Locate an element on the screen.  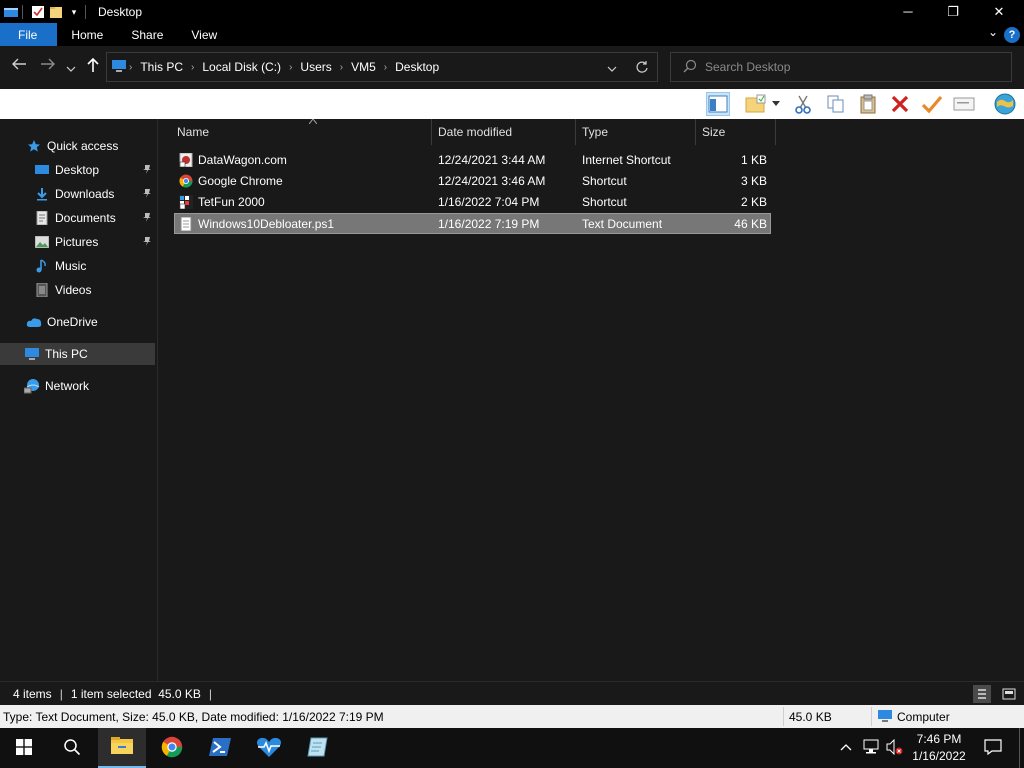
column-header-name: Name is located at coordinates (301, 131).